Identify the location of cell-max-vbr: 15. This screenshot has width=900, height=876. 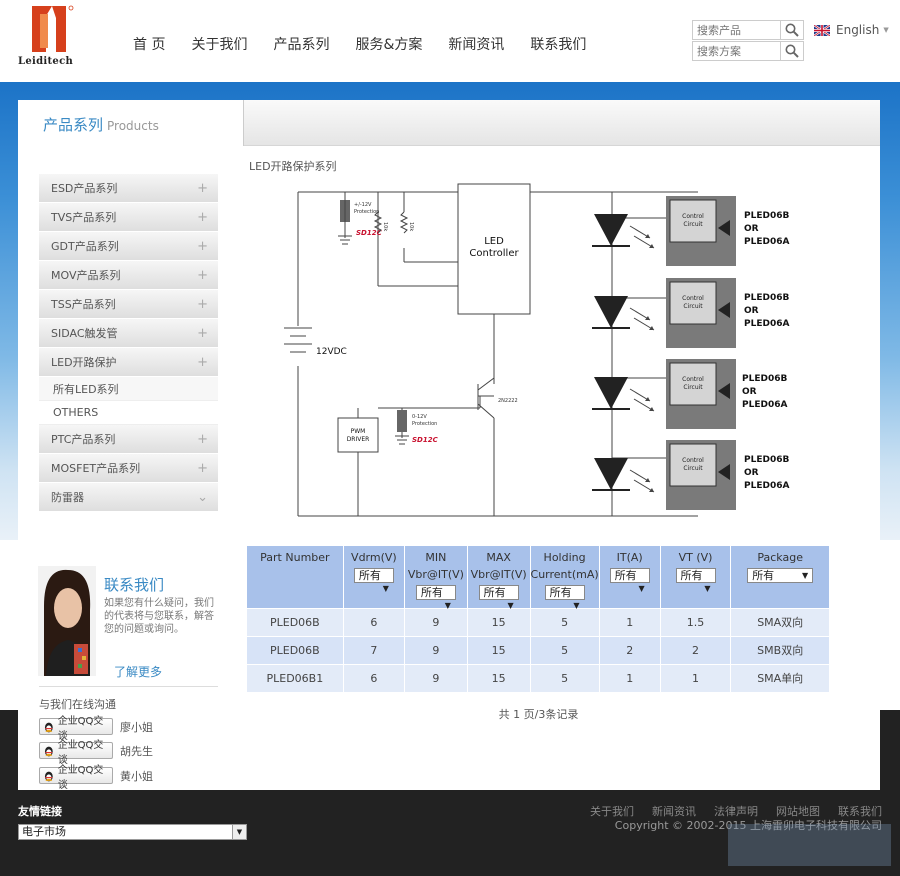
(499, 649).